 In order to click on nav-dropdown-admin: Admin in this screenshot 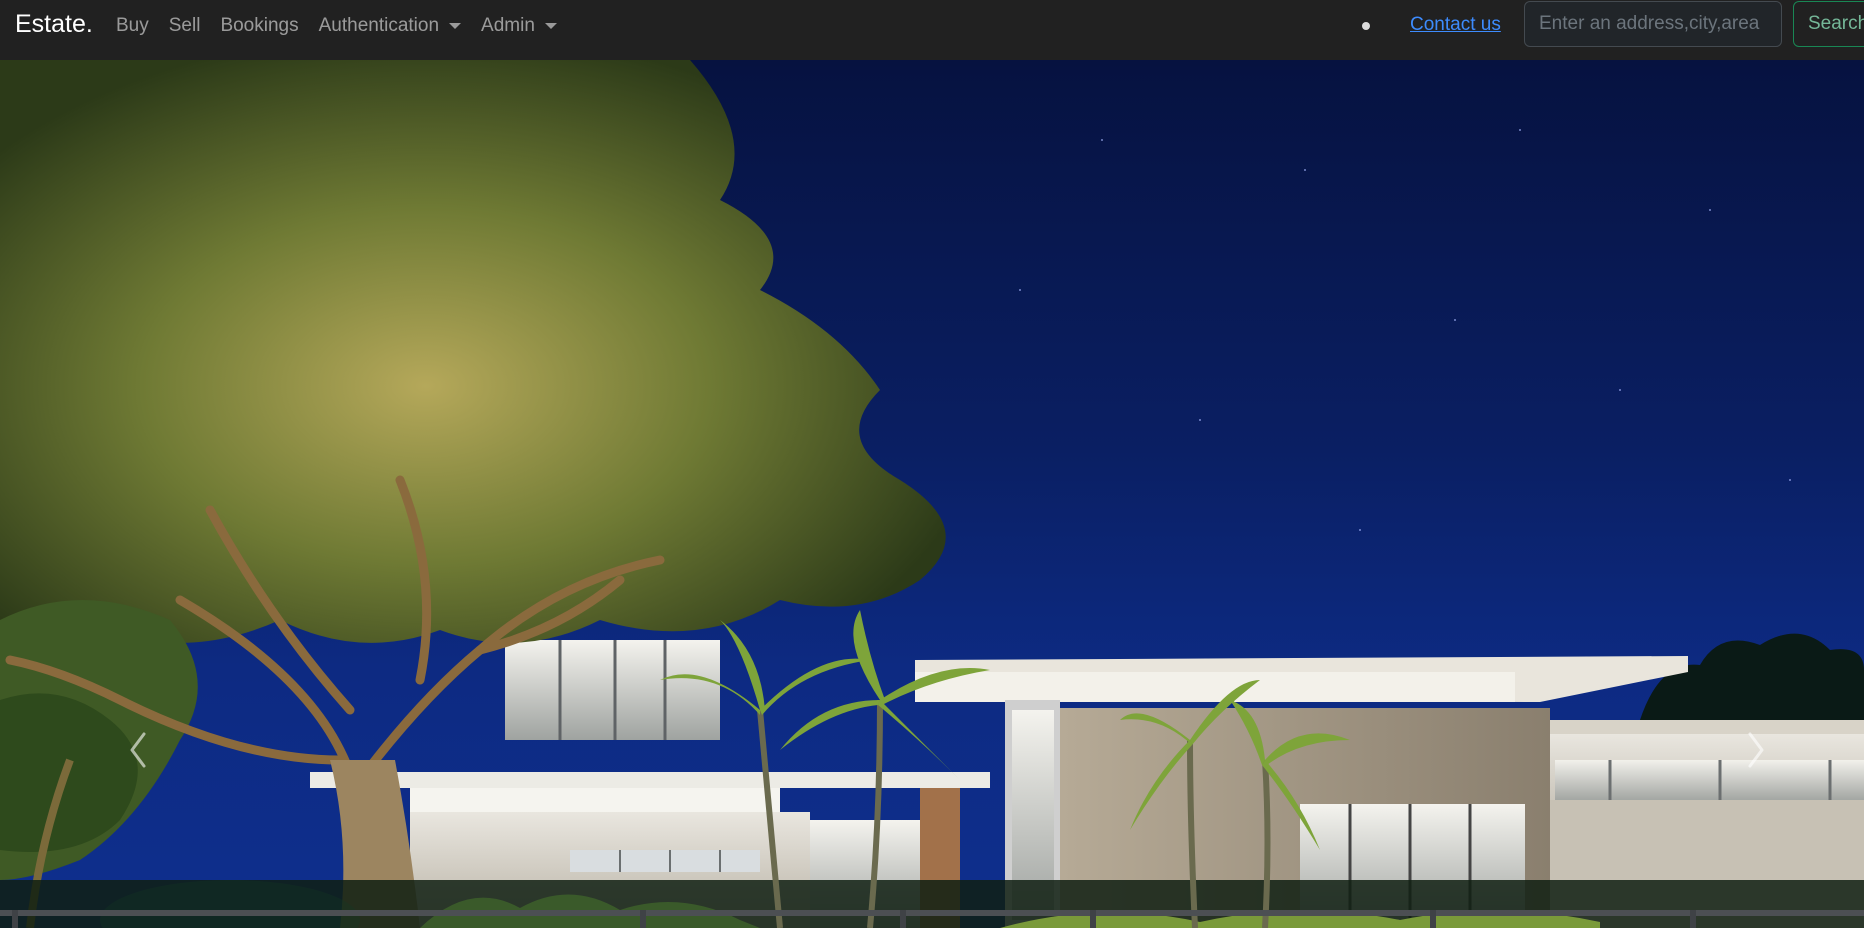, I will do `click(519, 26)`.